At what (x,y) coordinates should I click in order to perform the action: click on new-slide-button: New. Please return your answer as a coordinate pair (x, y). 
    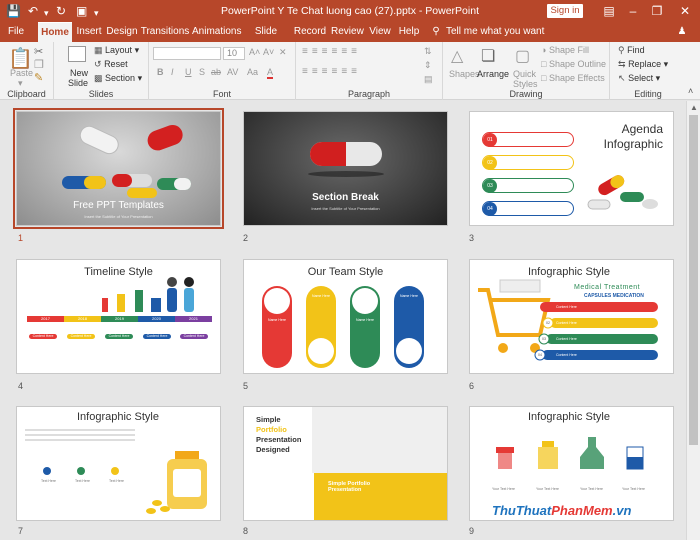
    Looking at the image, I should click on (79, 73).